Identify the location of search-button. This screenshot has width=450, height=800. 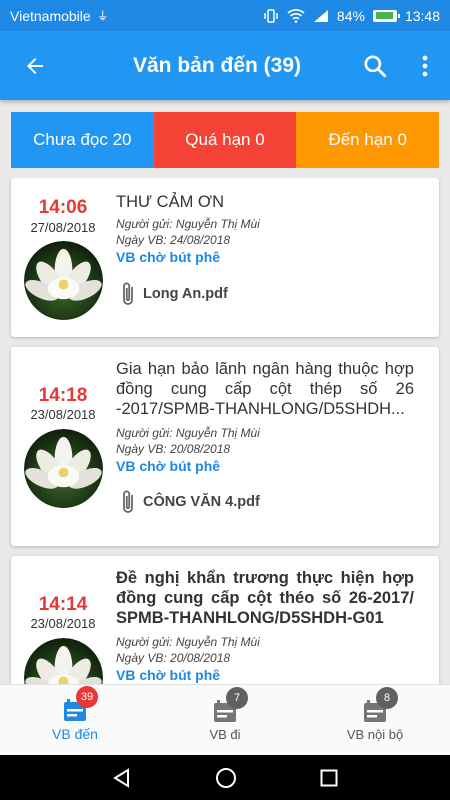
(375, 65).